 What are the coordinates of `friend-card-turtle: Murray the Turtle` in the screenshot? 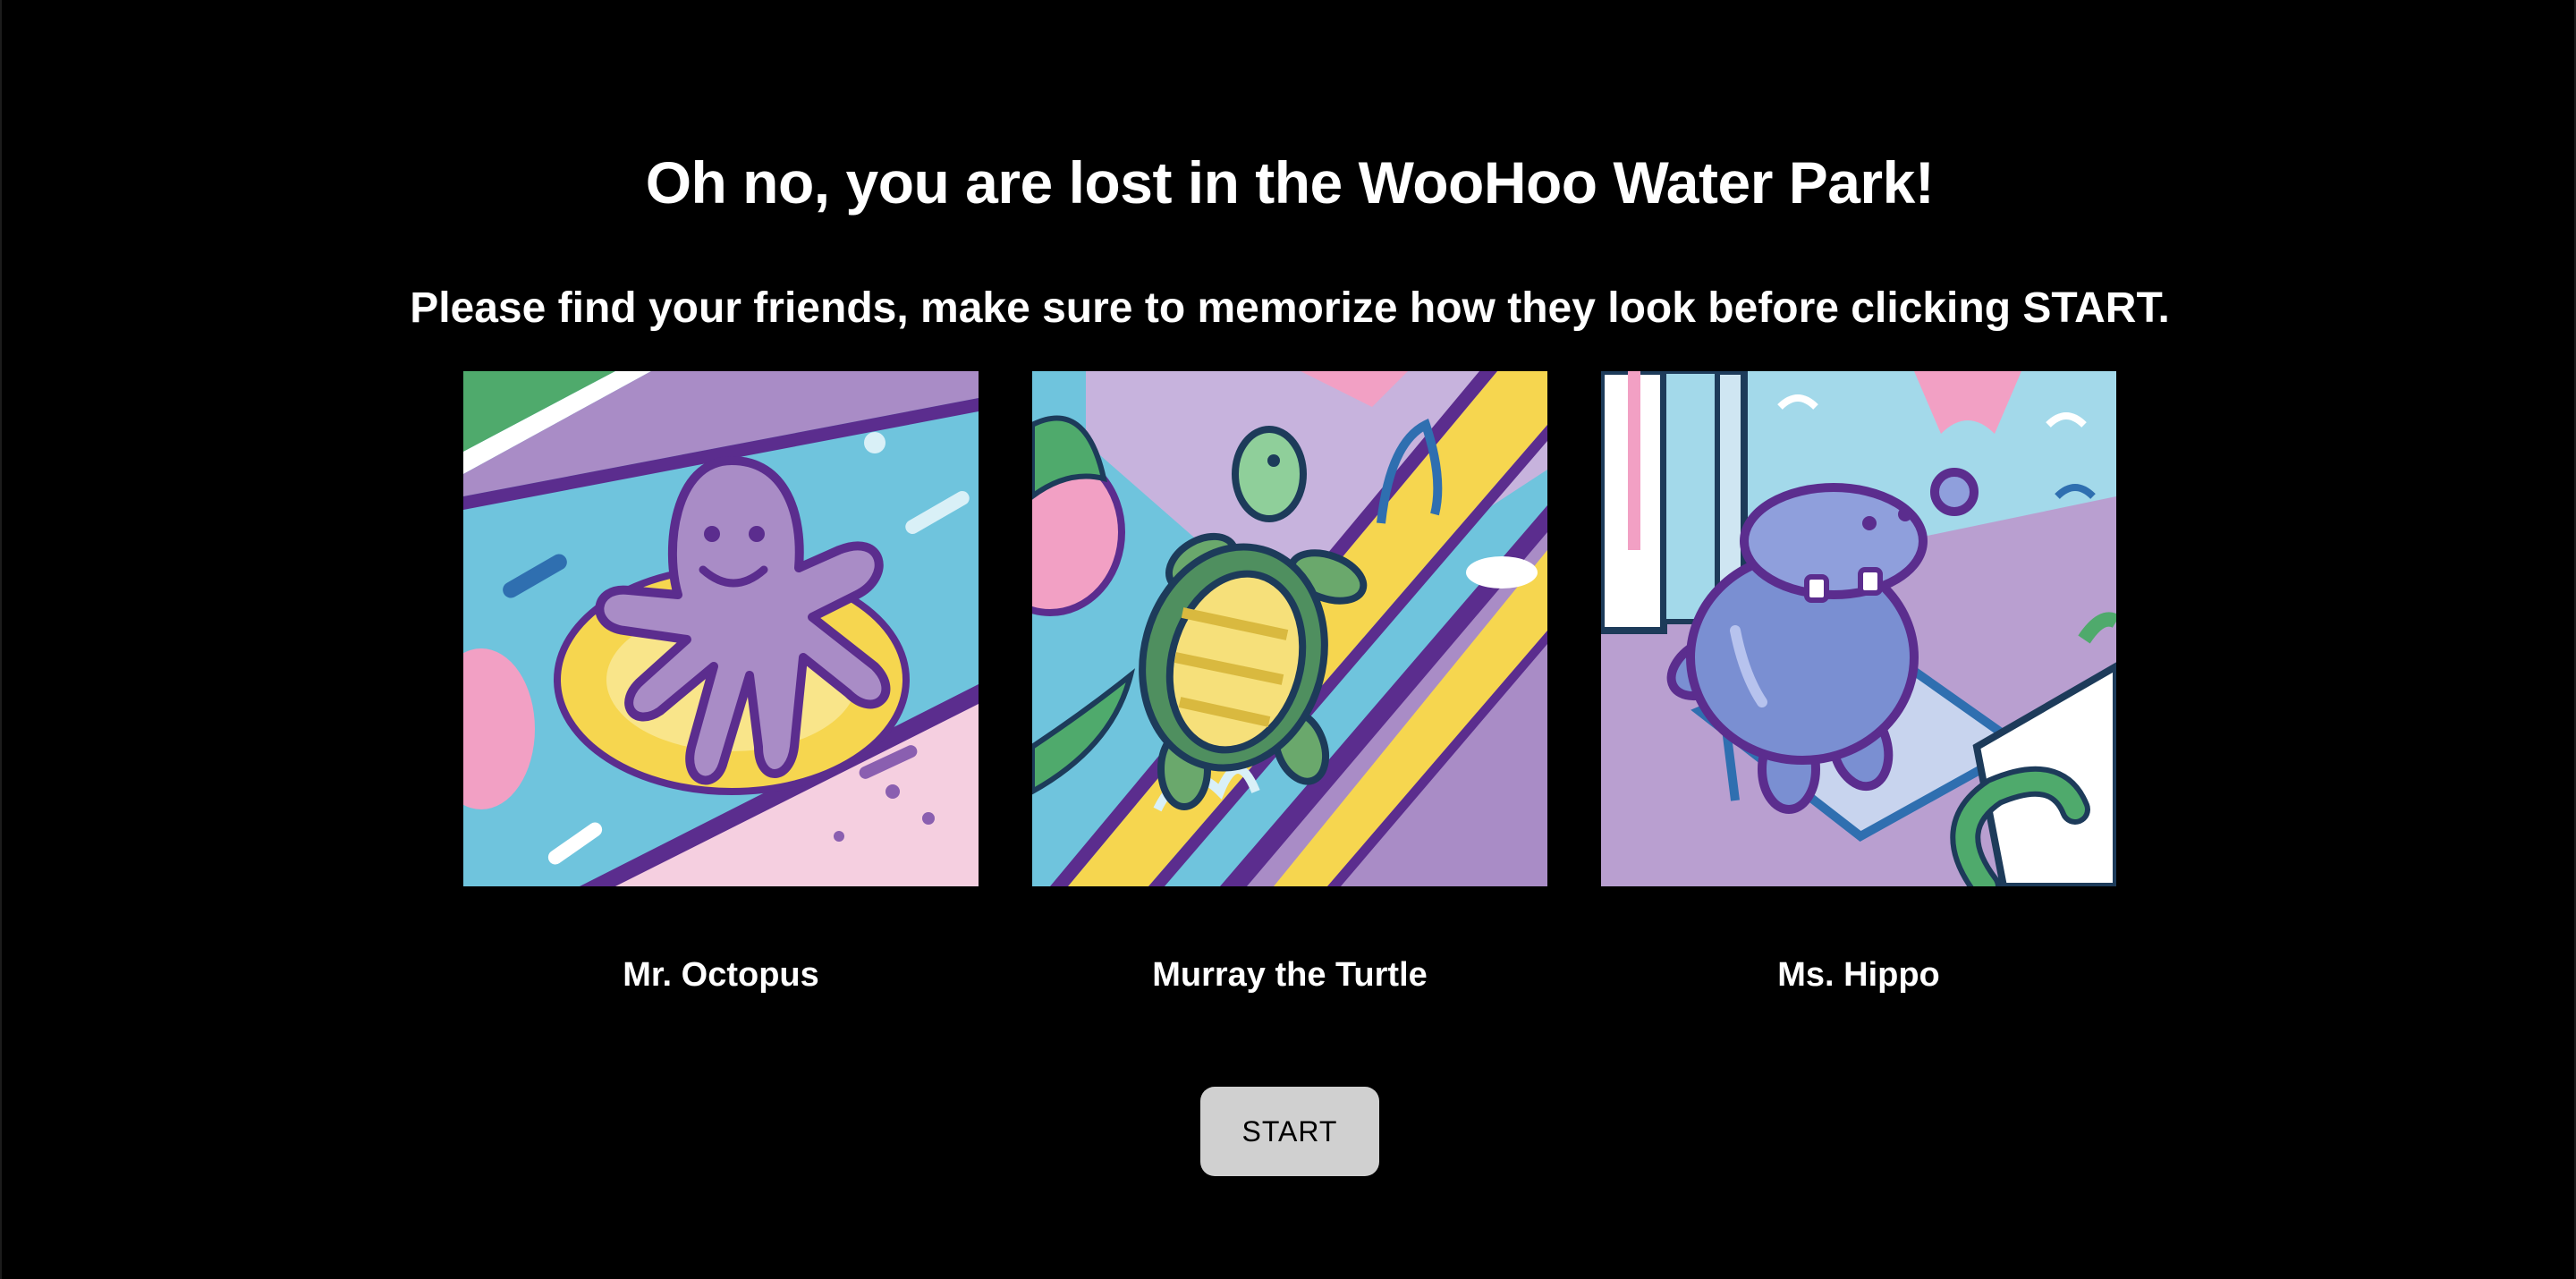 It's located at (1289, 682).